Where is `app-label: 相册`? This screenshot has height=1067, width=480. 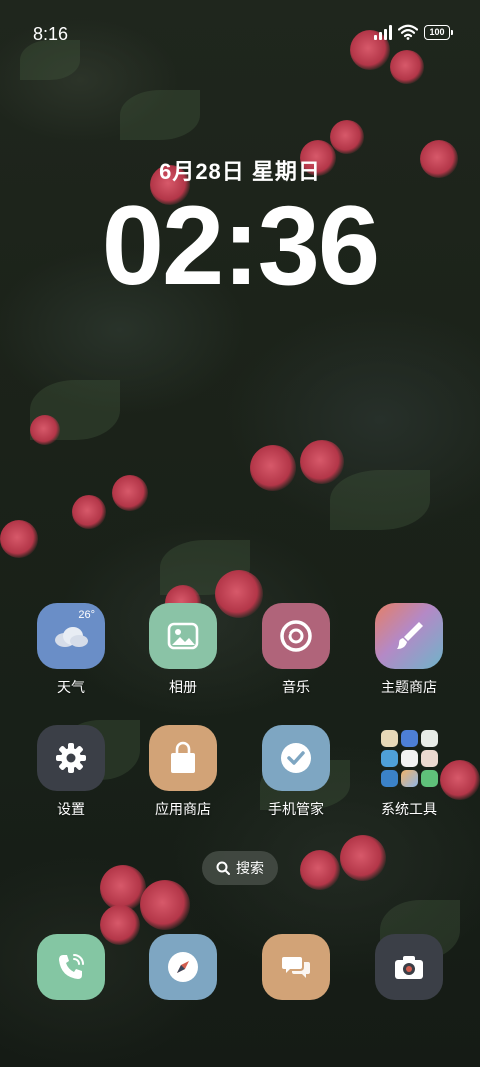
app-label: 相册 is located at coordinates (183, 687).